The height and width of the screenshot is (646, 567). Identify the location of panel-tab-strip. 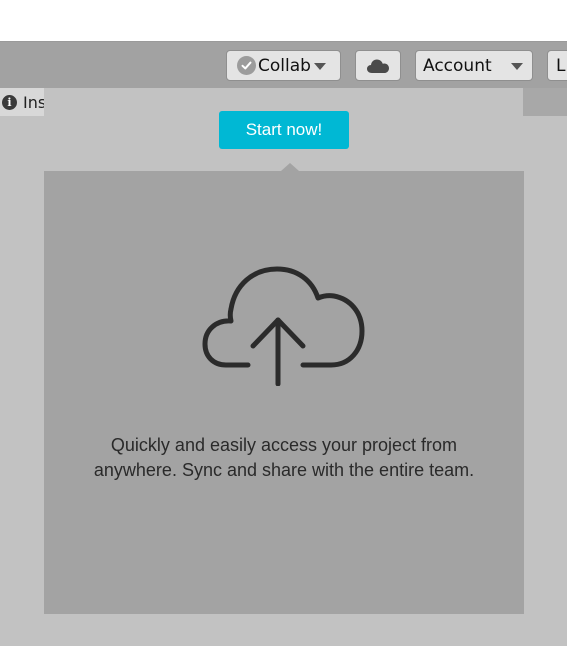
(545, 102).